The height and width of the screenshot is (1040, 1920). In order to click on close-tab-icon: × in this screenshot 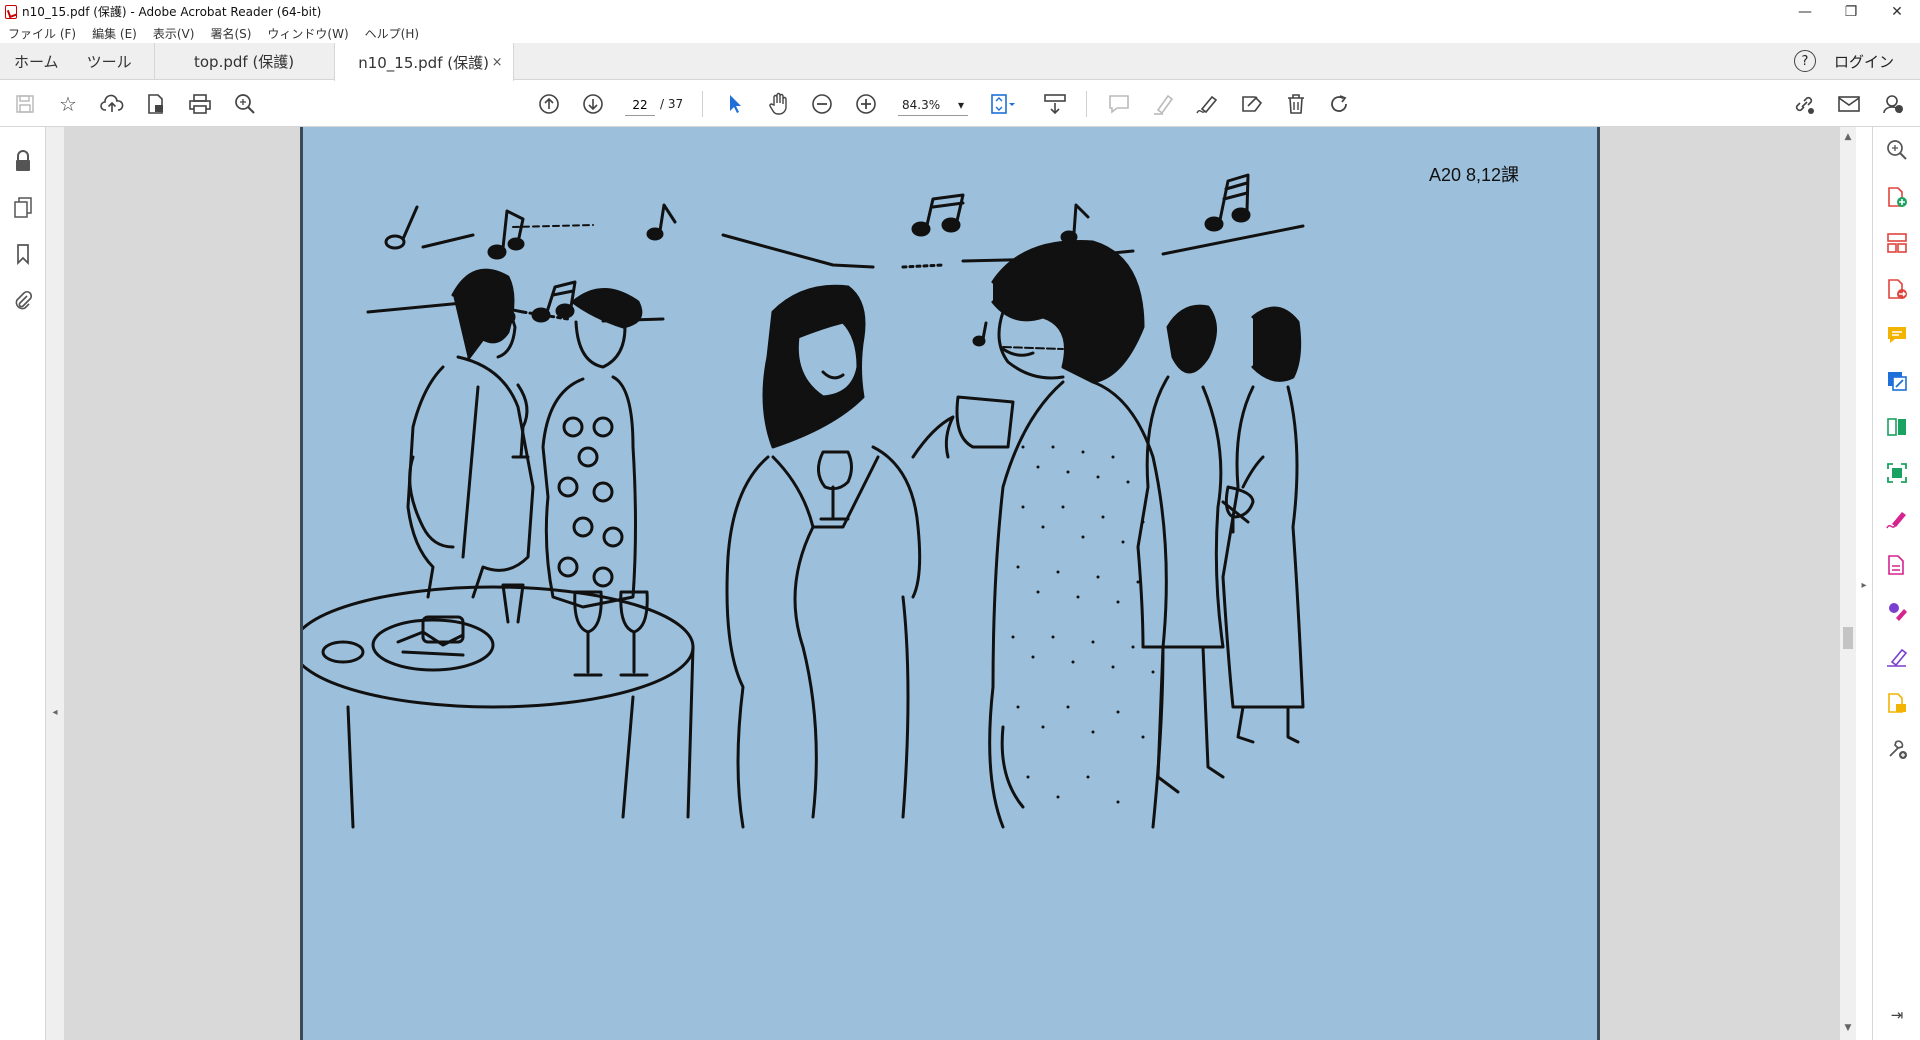, I will do `click(497, 62)`.